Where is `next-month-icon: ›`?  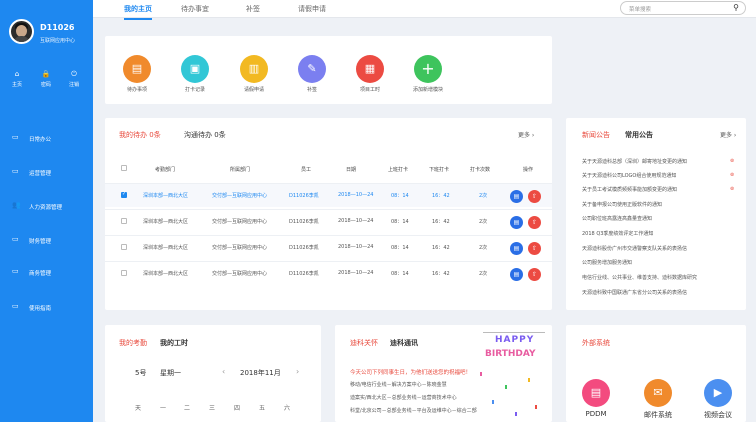
next-month-icon: › is located at coordinates (297, 371).